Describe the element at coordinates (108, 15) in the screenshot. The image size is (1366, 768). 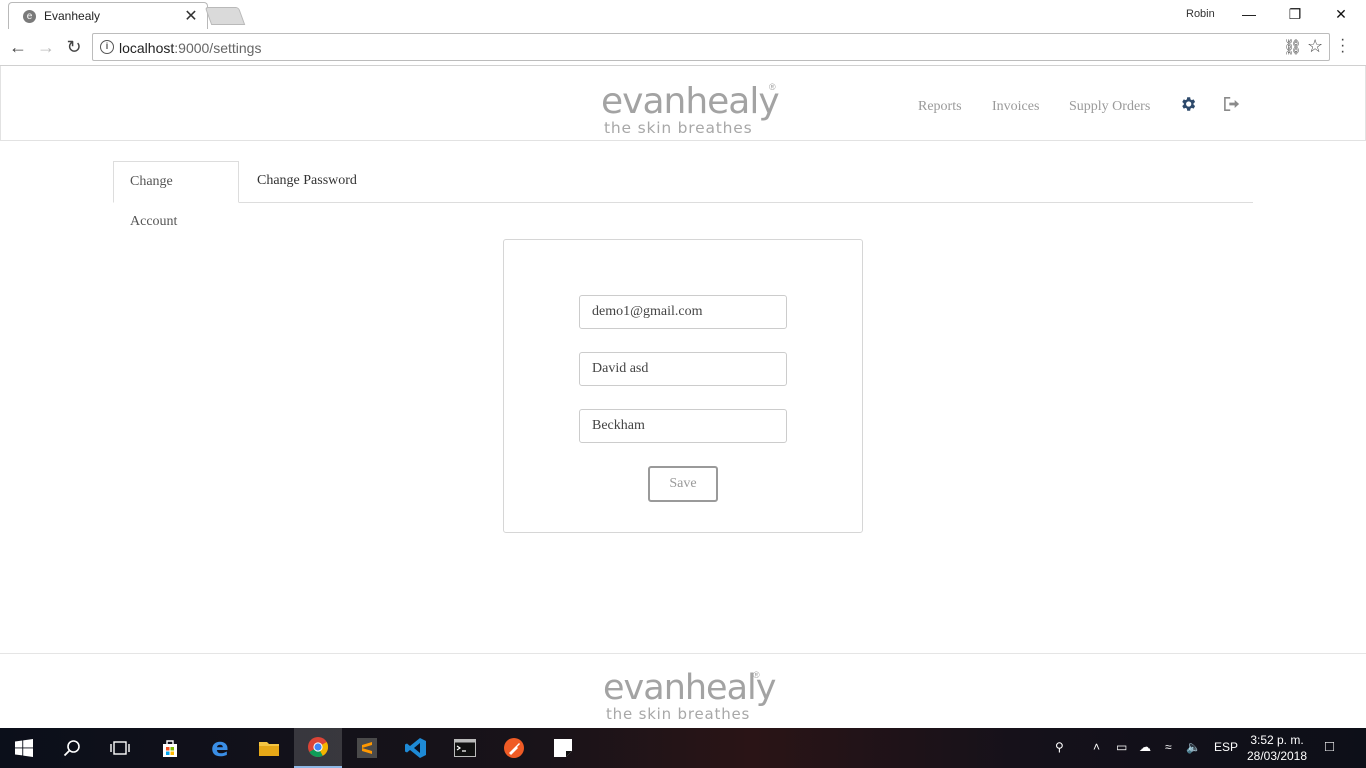
I see `browser-tab: e Evanhealy ✕` at that location.